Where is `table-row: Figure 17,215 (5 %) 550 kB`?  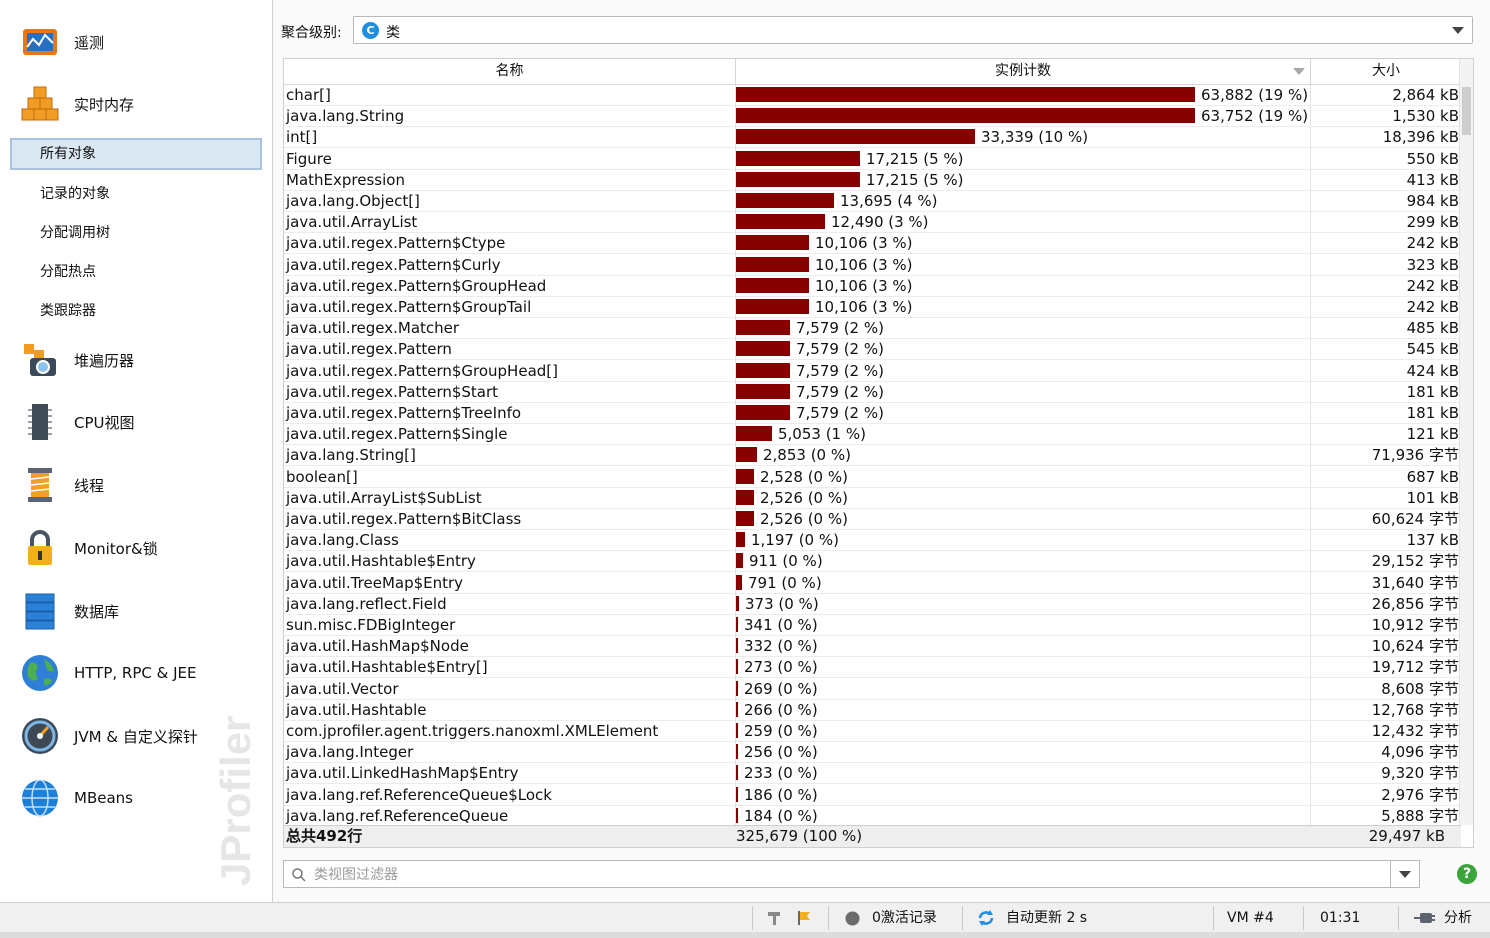 table-row: Figure 17,215 (5 %) 550 kB is located at coordinates (872, 159).